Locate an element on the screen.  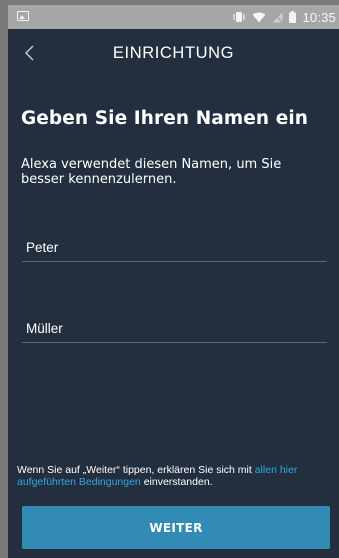
status-bar: 10:35 is located at coordinates (173, 17).